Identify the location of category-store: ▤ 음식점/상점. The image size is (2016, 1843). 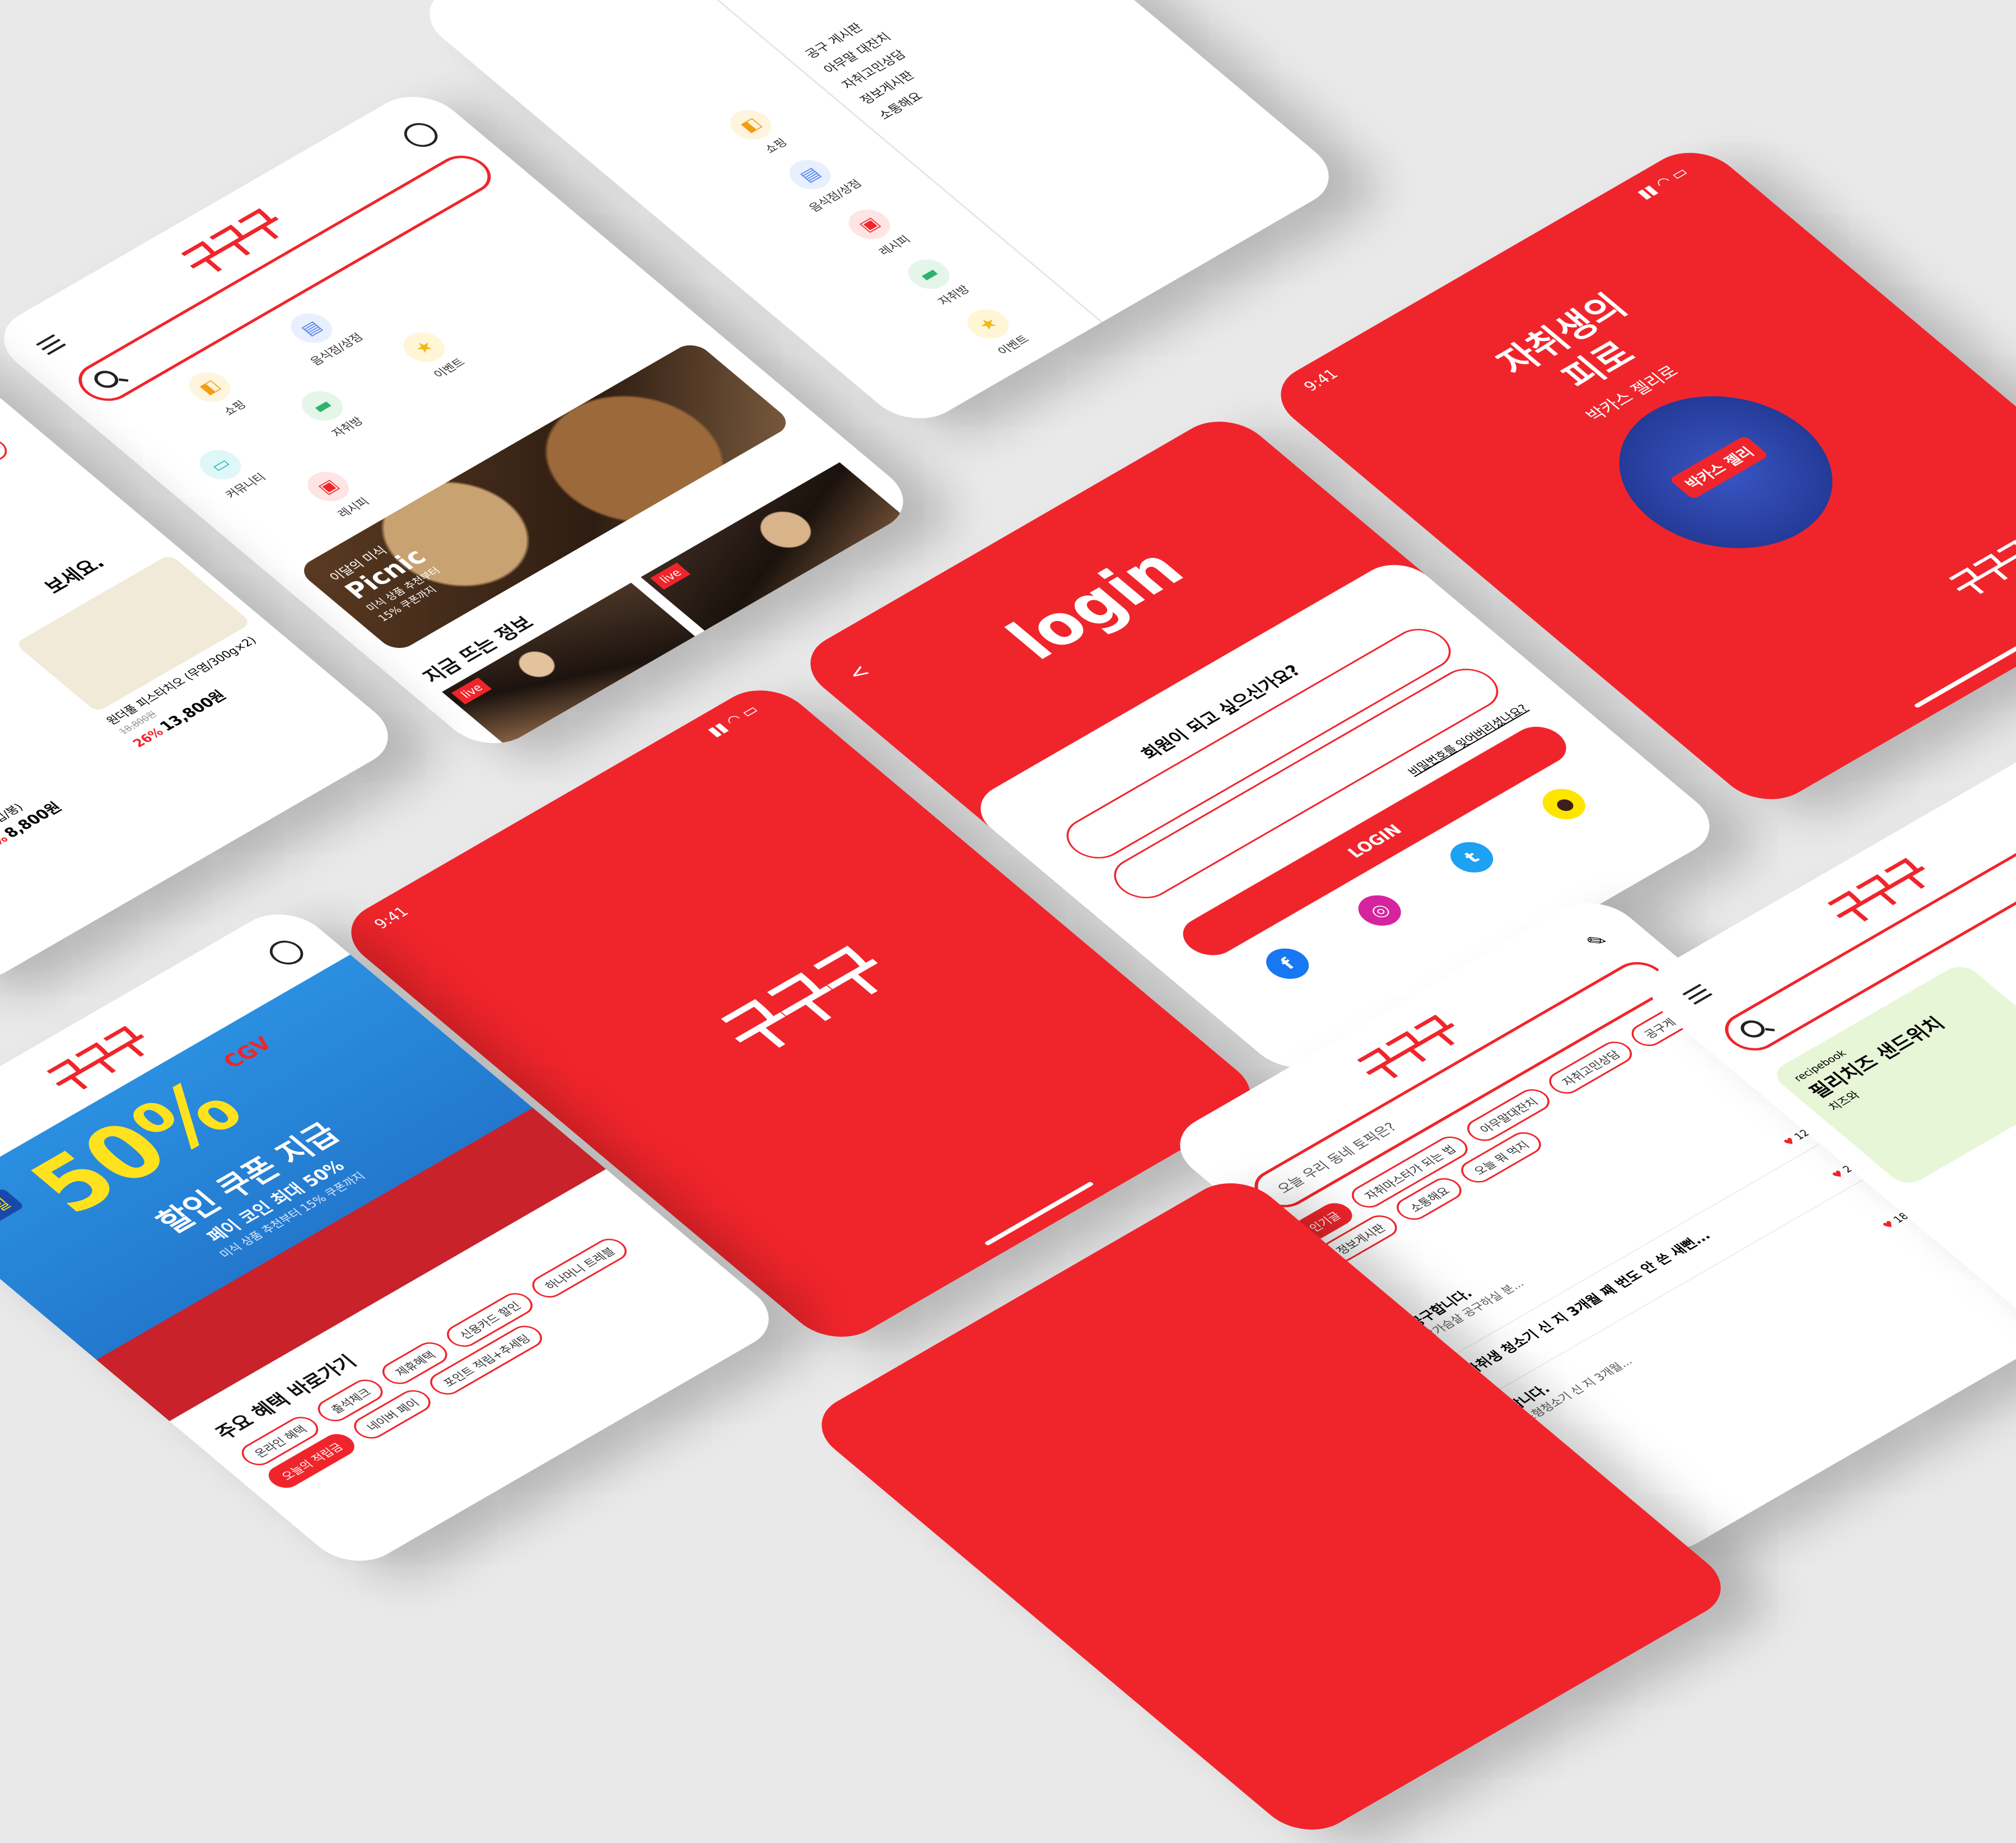
(320, 335).